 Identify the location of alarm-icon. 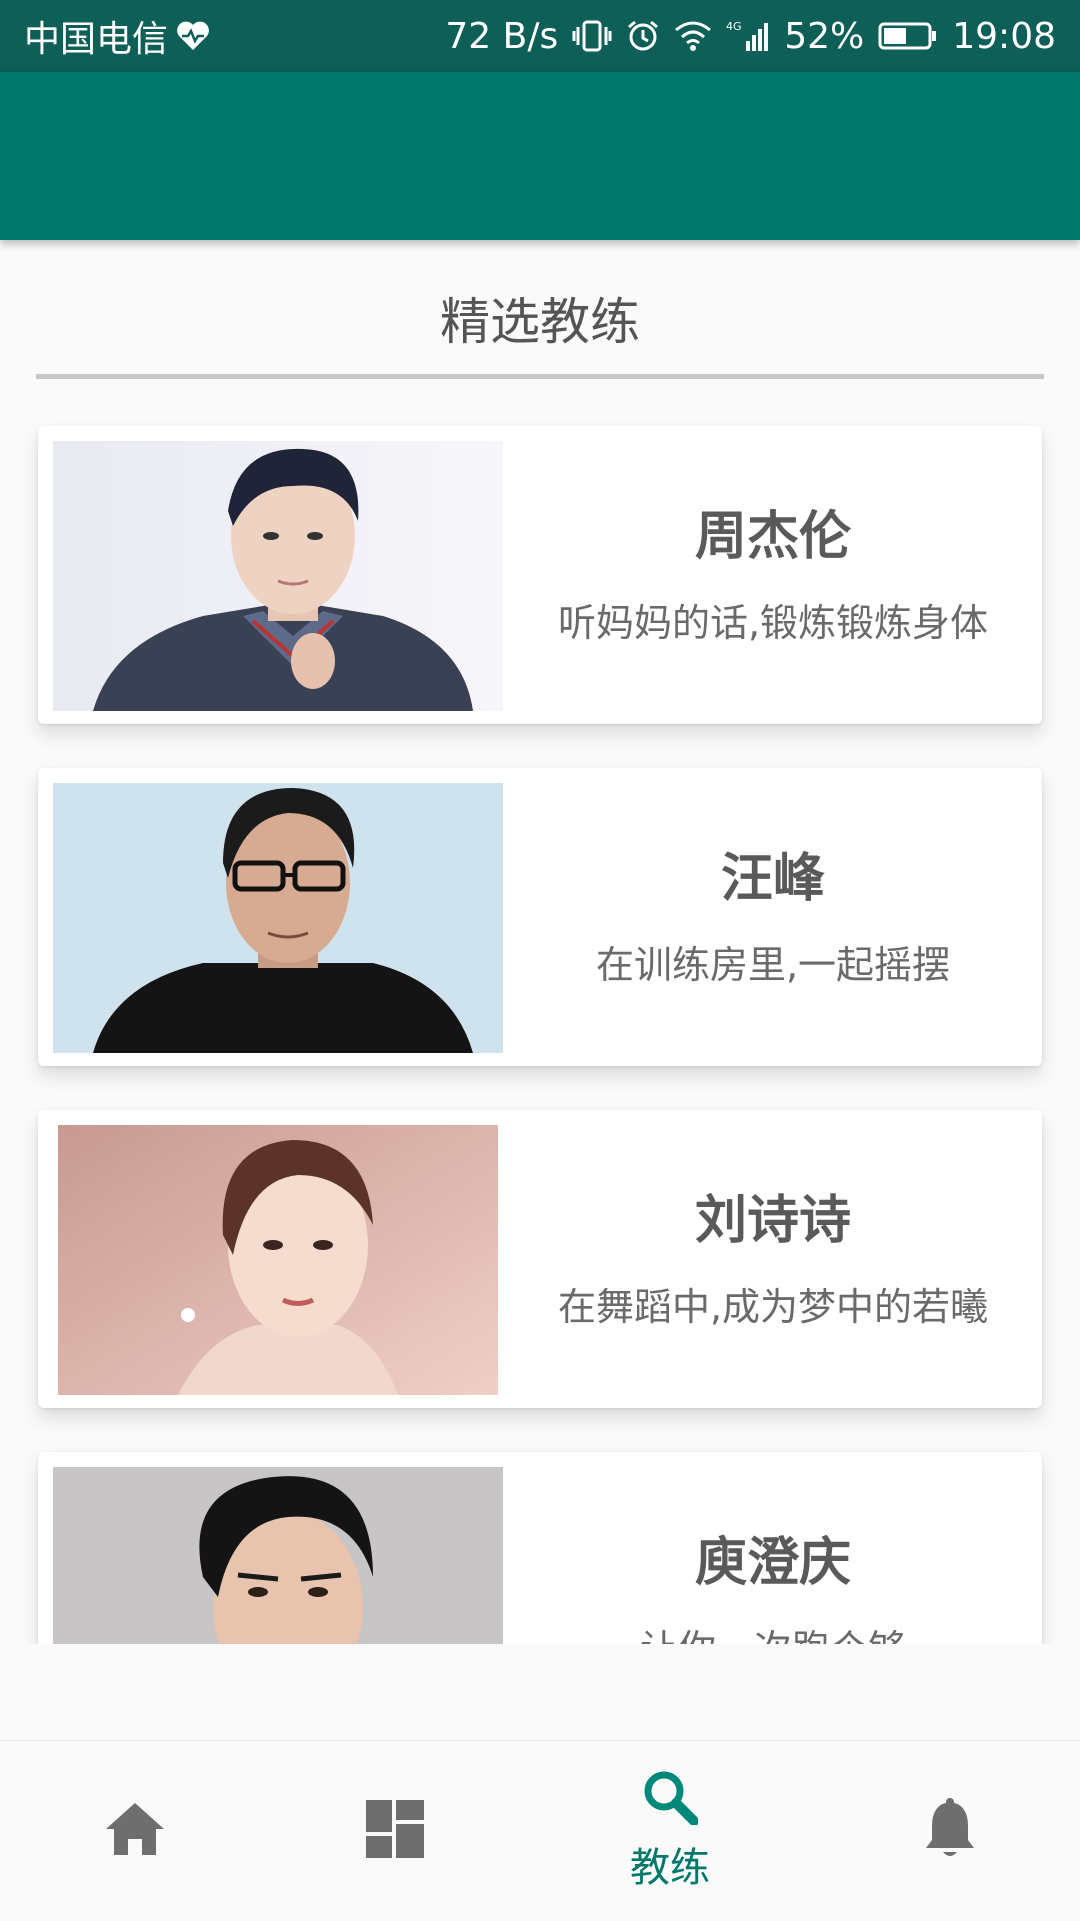
(643, 36).